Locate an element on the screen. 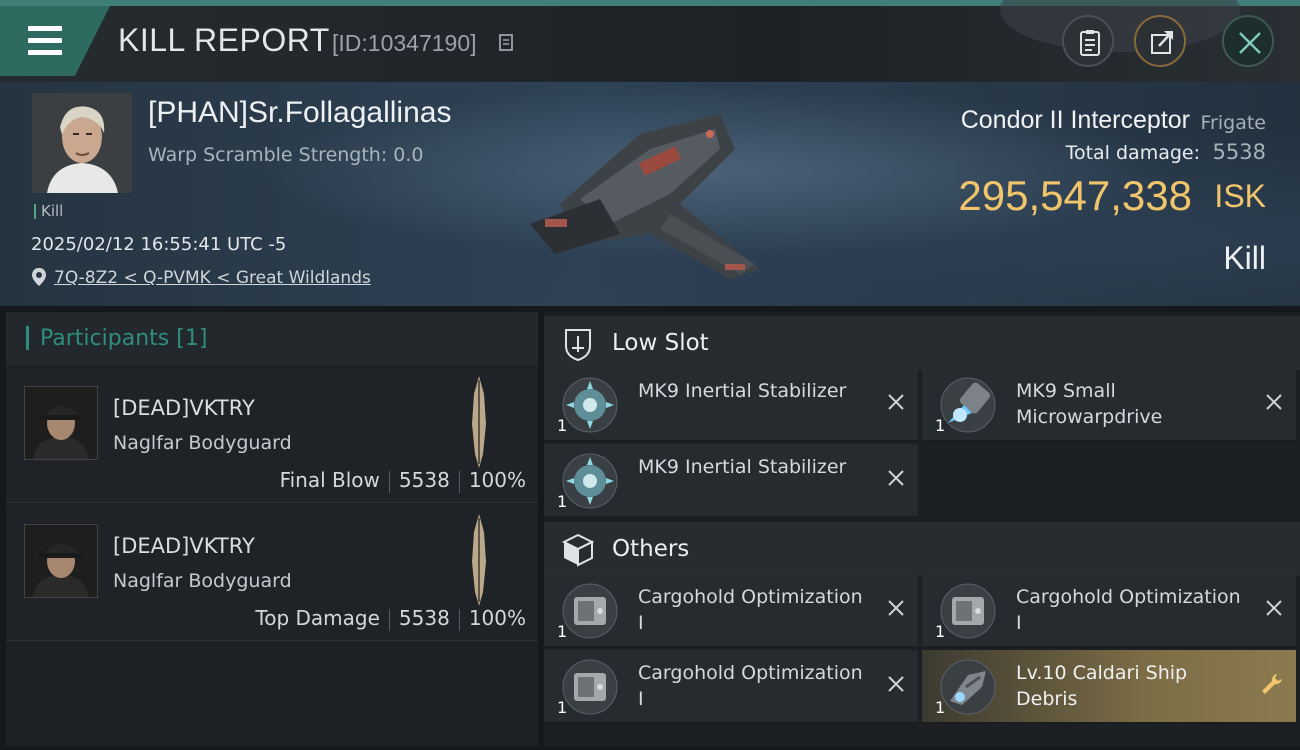 This screenshot has height=750, width=1300. participants-title: Participants [1] is located at coordinates (124, 338).